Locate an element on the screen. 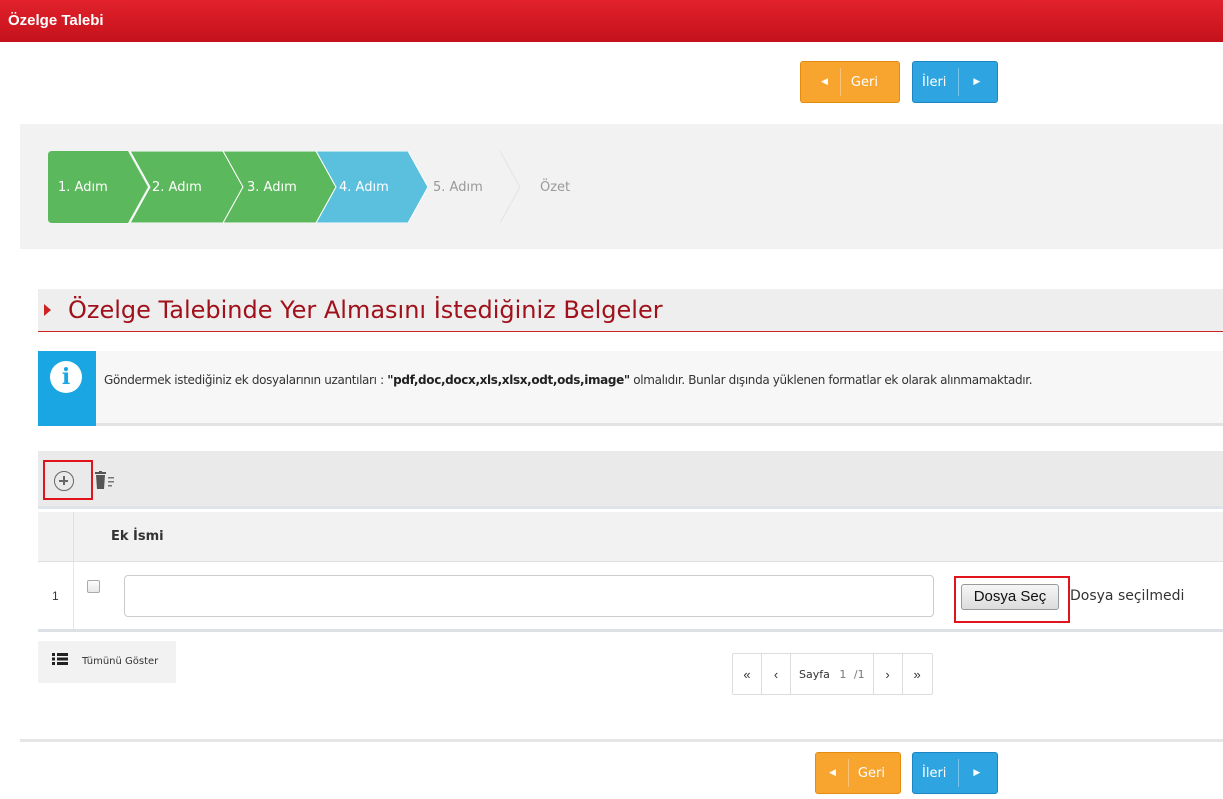  choose-file-button: Dosya Seç is located at coordinates (1010, 597).